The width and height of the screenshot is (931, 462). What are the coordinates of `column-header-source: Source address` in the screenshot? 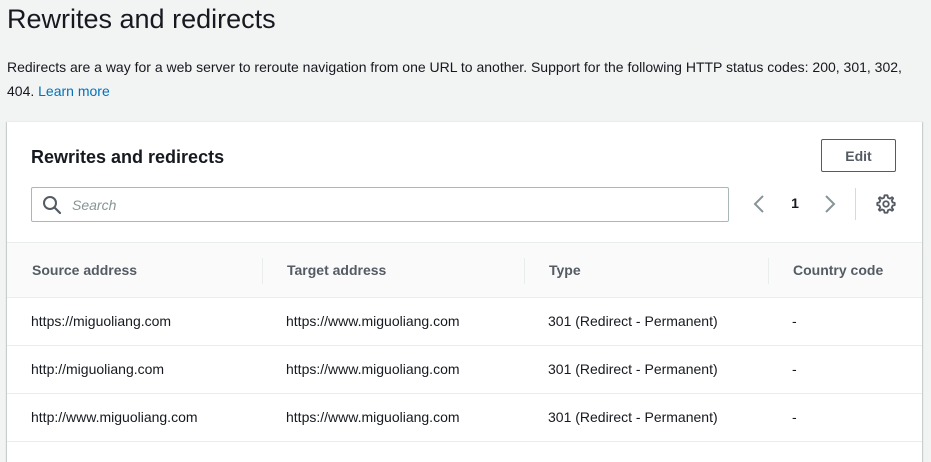 It's located at (84, 270).